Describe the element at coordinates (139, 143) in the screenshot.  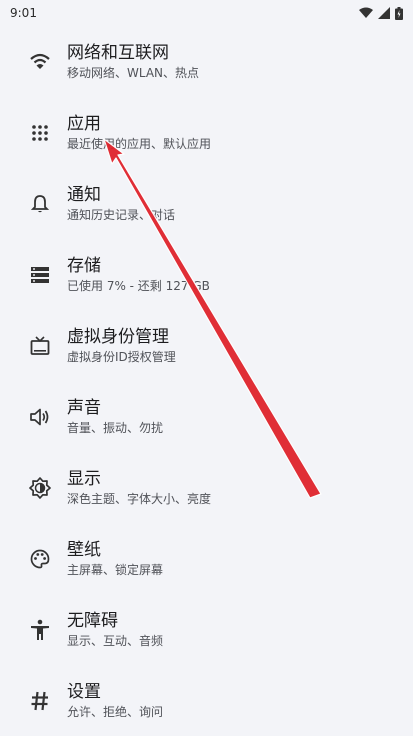
I see `settings-item-subtitle: 最近使用的应用、默认应用` at that location.